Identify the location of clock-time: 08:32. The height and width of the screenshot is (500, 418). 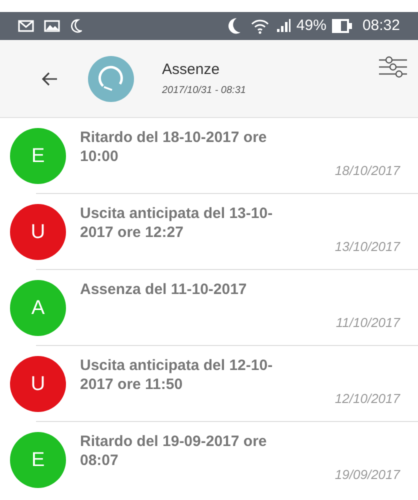
(381, 26).